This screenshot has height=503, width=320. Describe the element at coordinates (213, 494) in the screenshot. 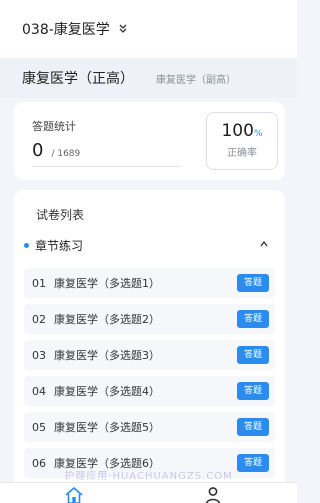

I see `user-icon` at that location.